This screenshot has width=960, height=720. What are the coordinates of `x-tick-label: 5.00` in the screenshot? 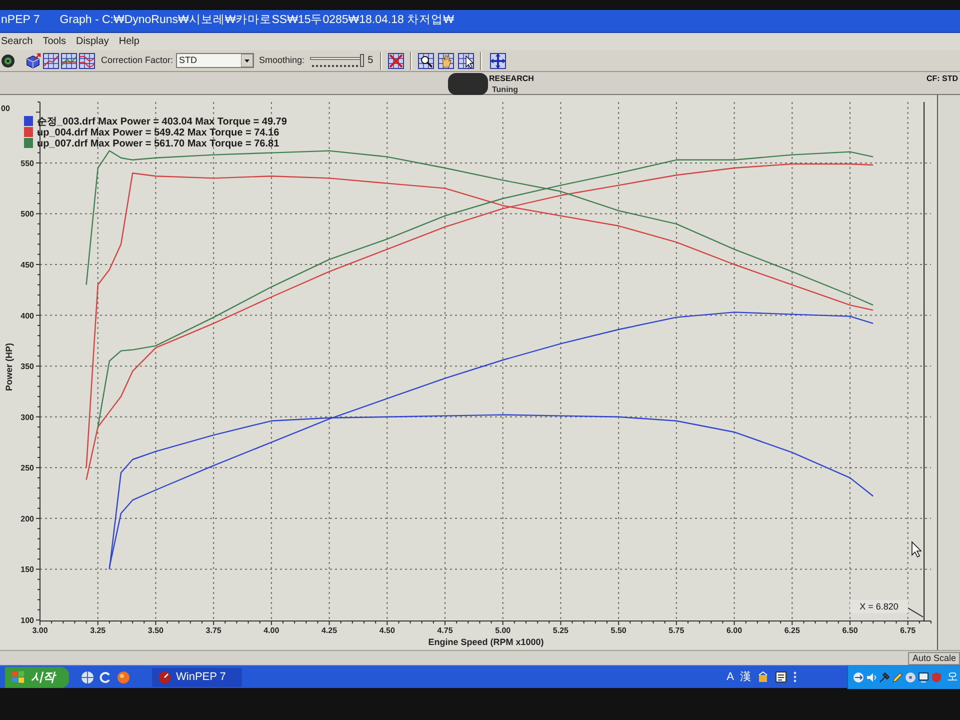 It's located at (503, 630).